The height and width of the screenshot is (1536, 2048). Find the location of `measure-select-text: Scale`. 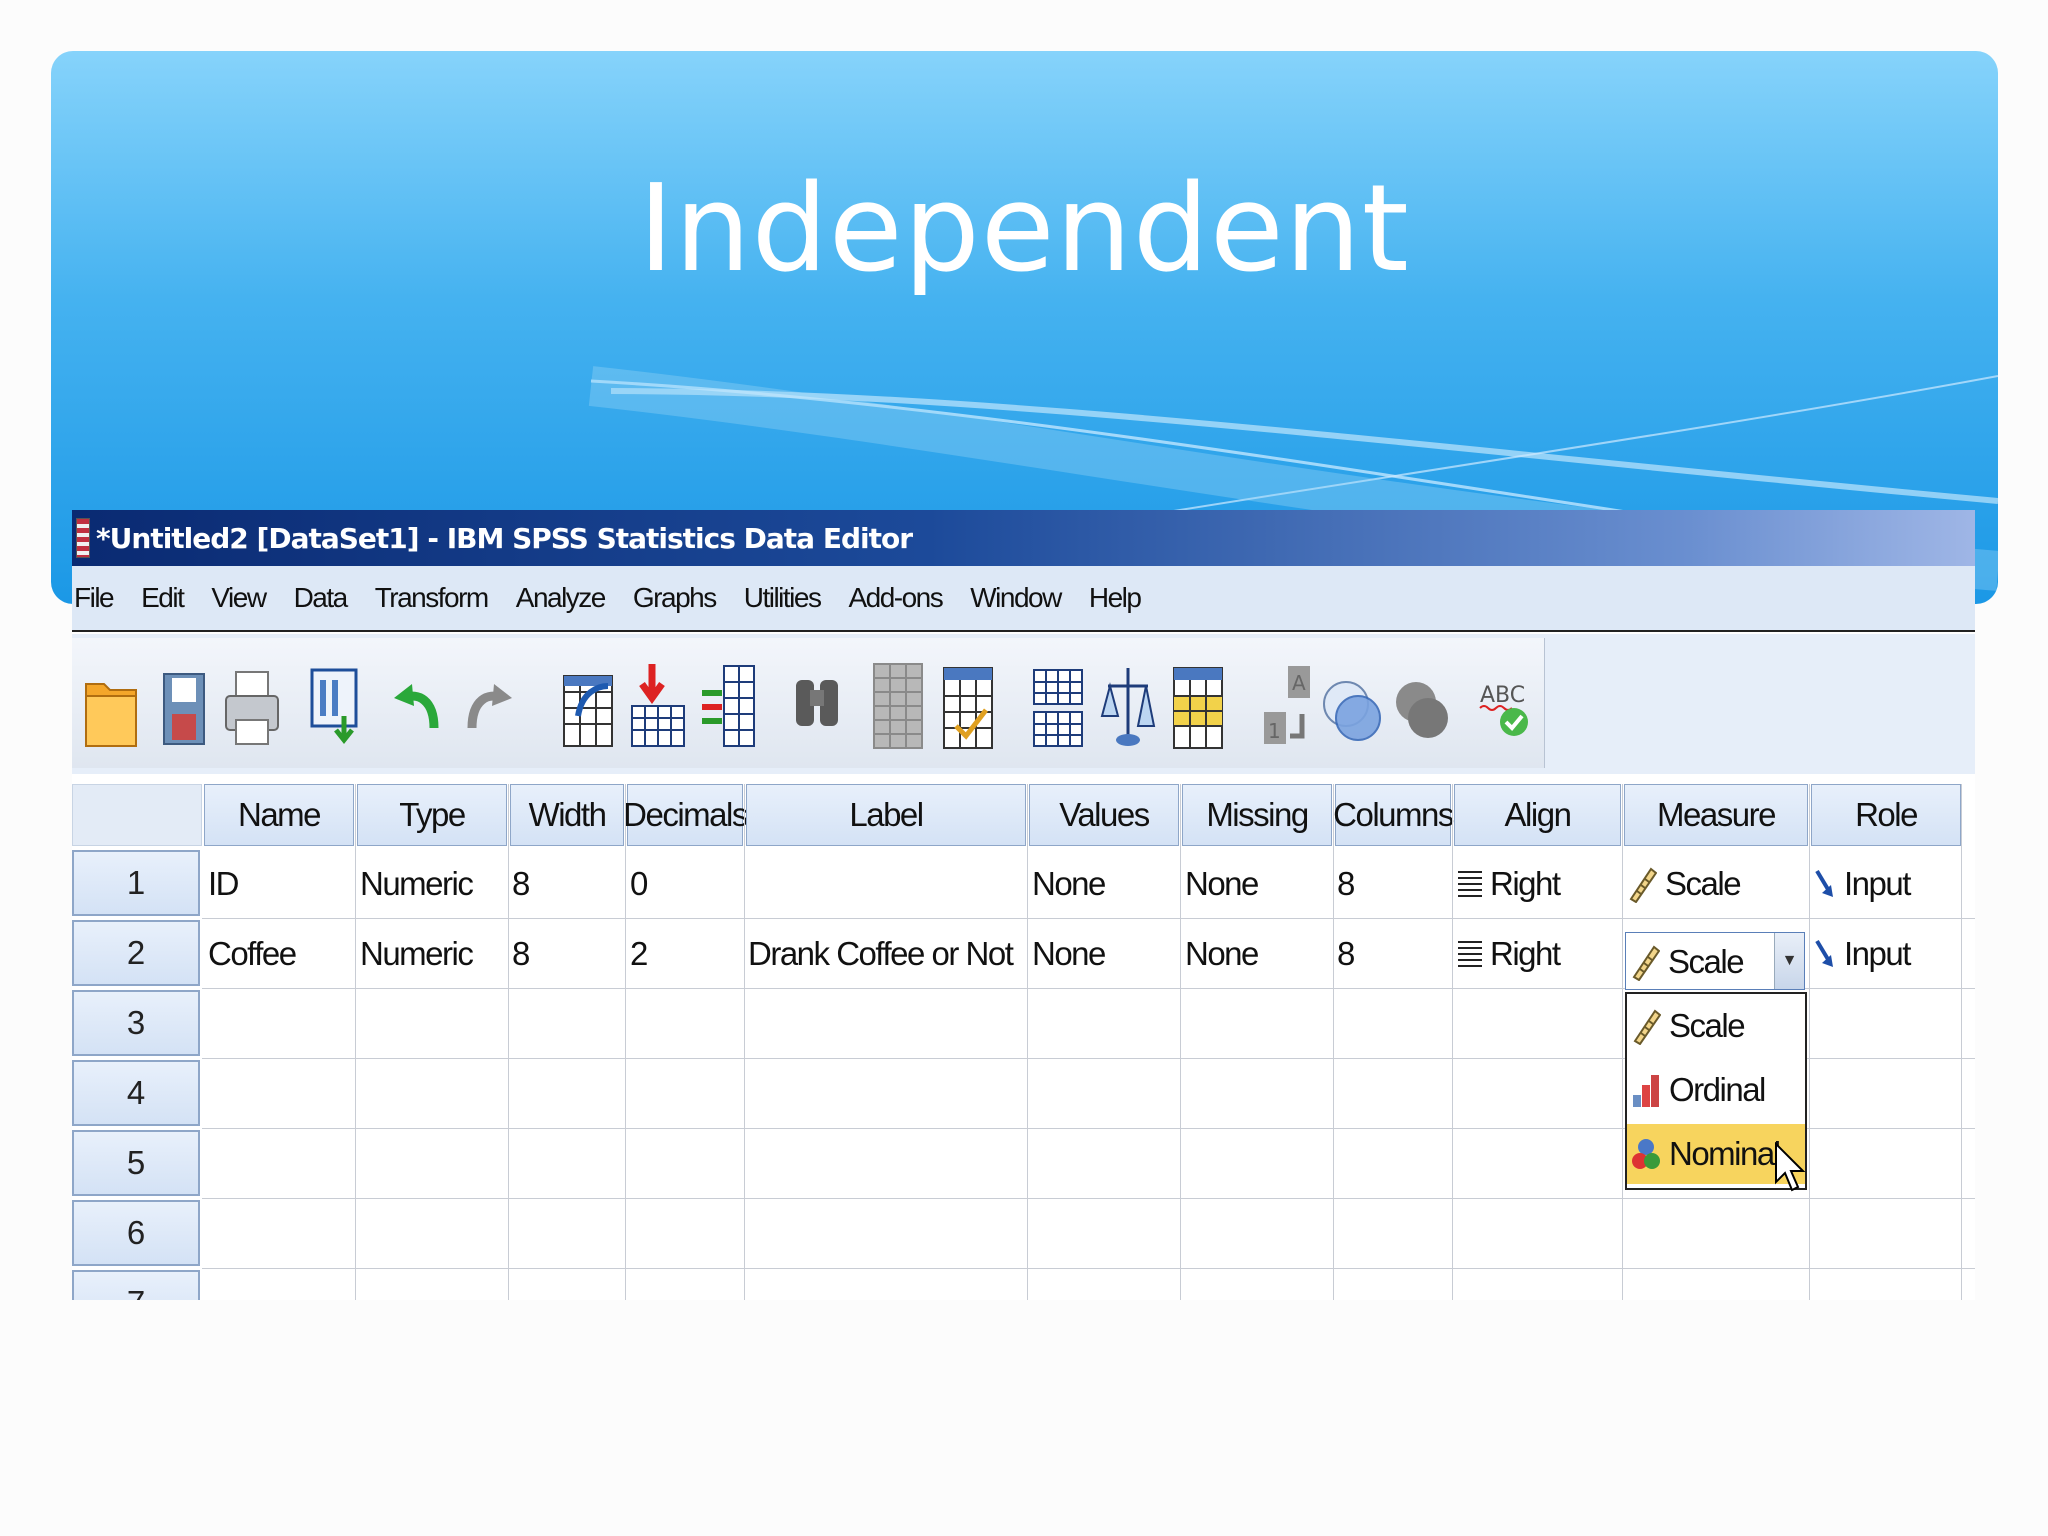

measure-select-text: Scale is located at coordinates (1706, 961).